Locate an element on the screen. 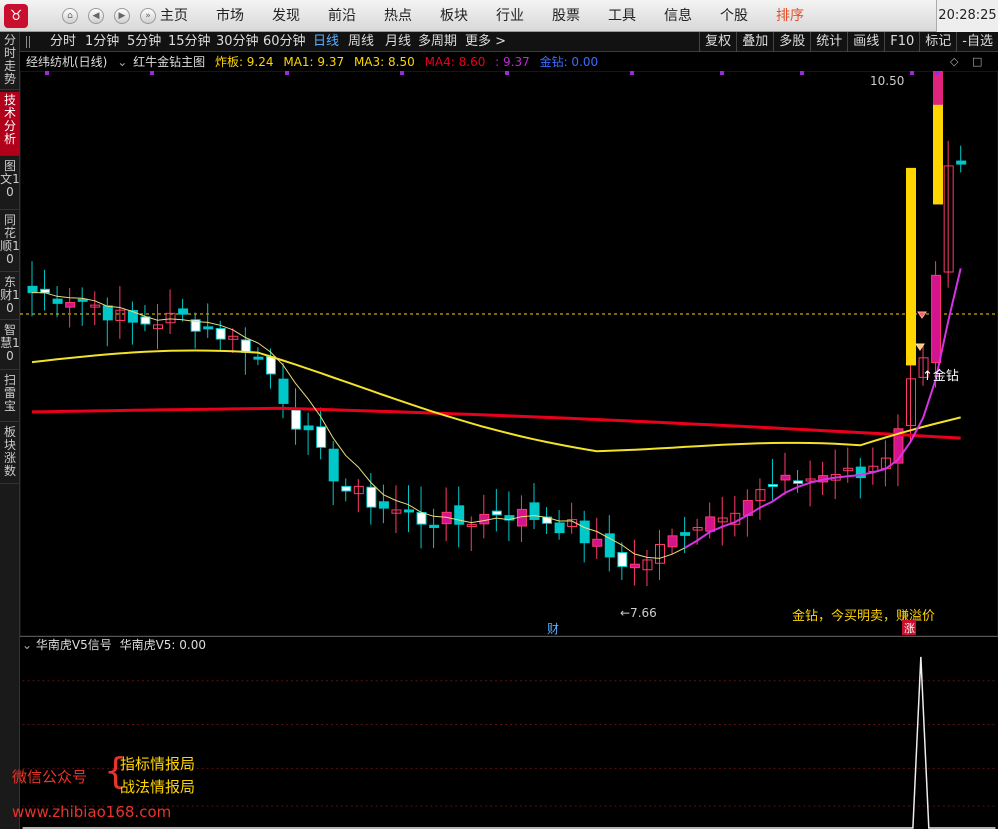 This screenshot has height=829, width=998. menu-item: 工具 is located at coordinates (622, 16).